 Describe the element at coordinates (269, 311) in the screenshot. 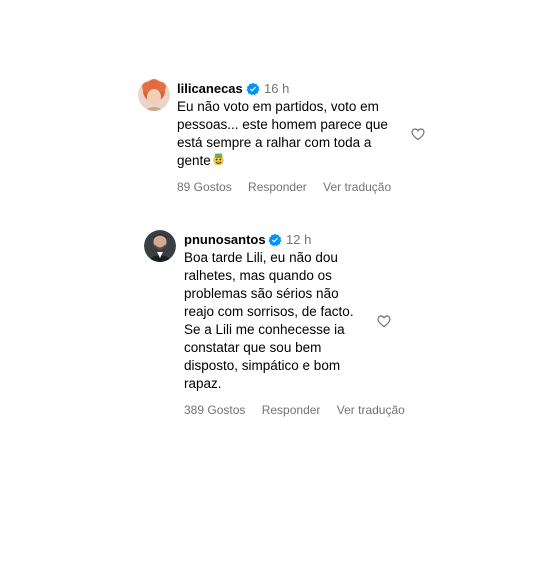

I see `comment-line: reajo com sorrisos, de facto.` at that location.